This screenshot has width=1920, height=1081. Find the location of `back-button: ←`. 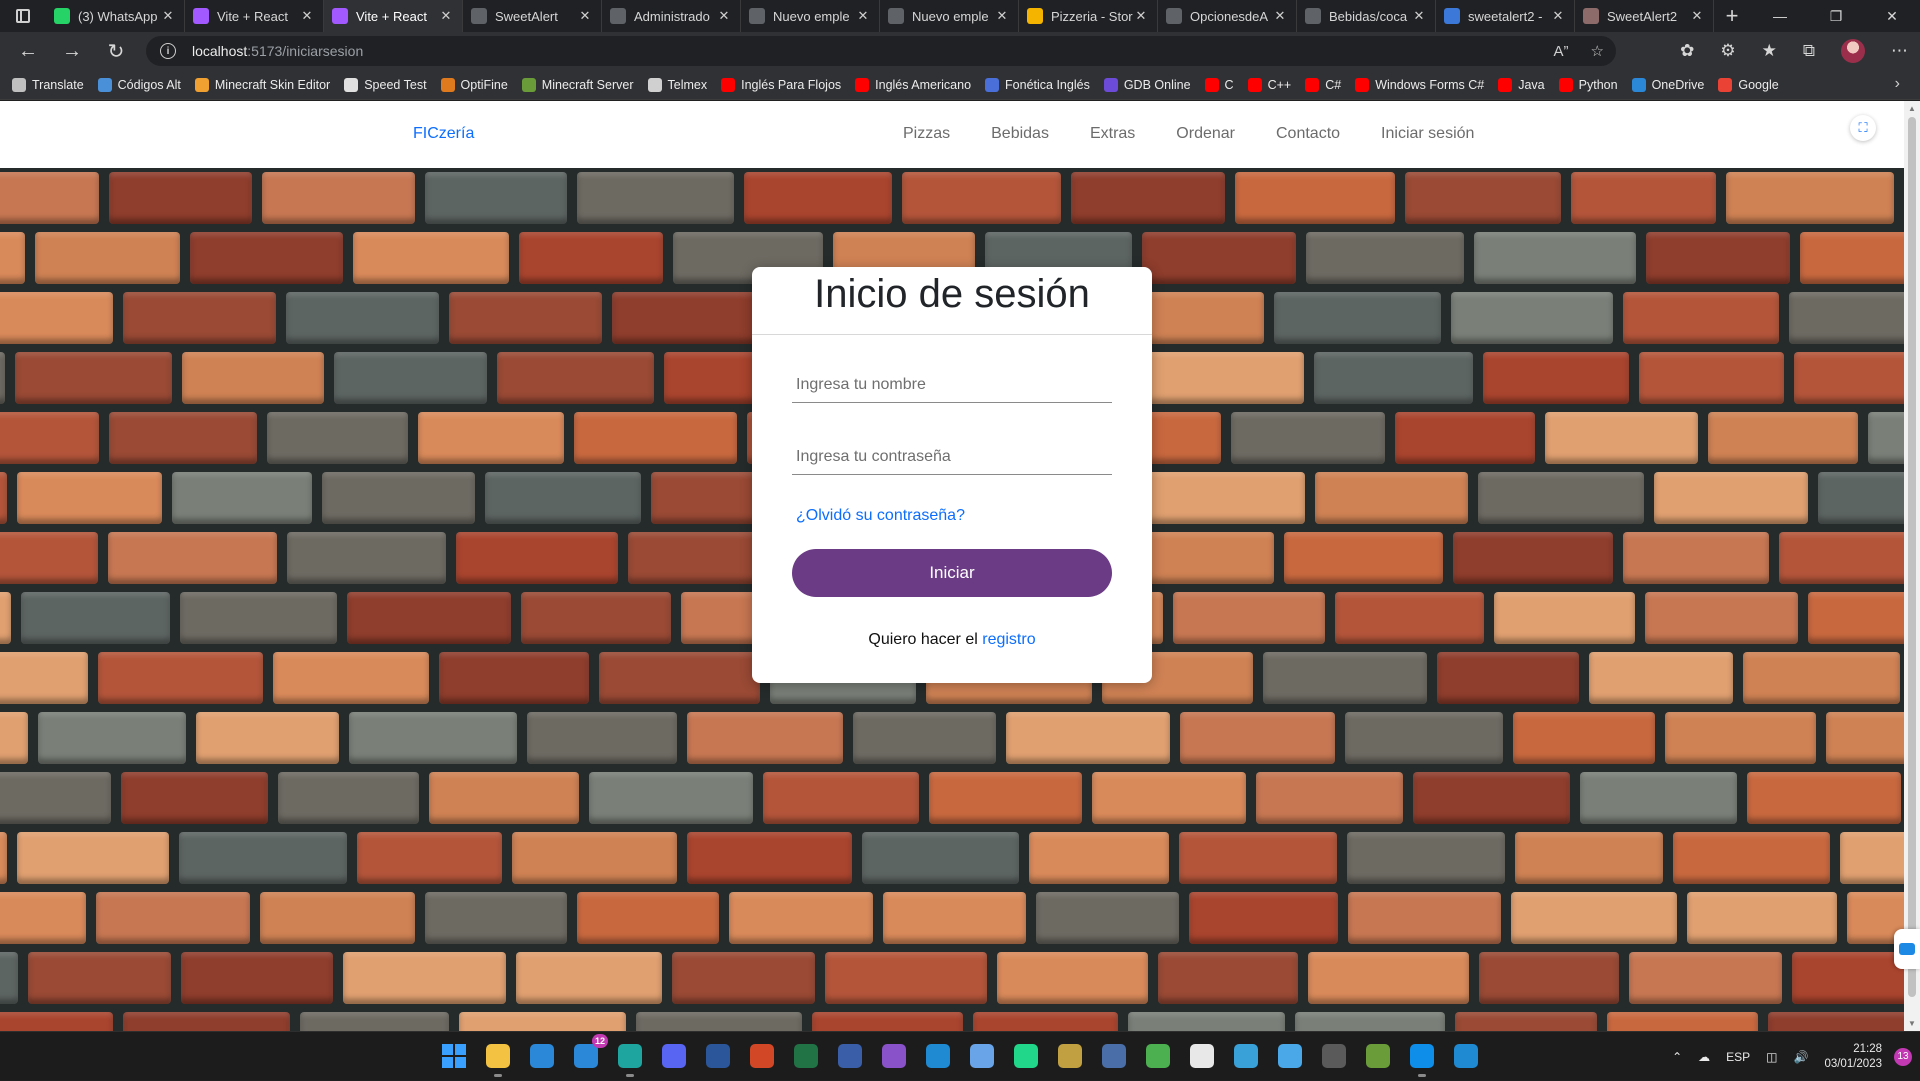

back-button: ← is located at coordinates (28, 51).